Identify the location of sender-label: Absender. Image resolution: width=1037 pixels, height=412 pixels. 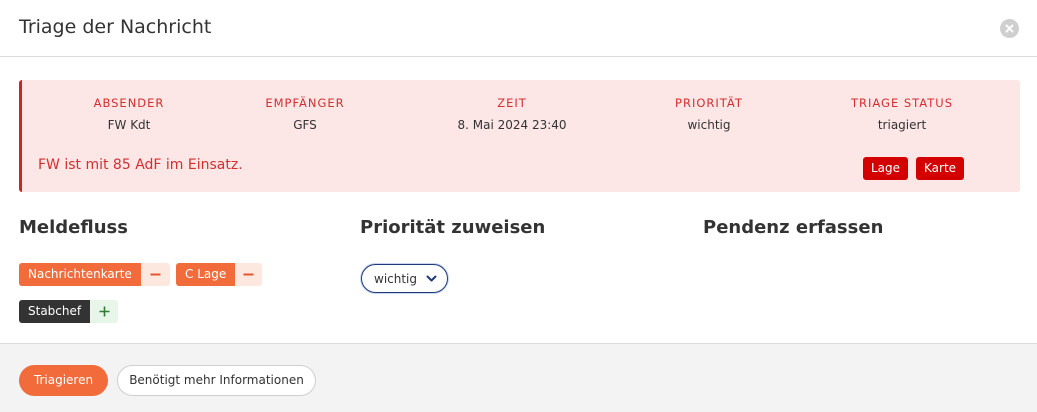
(129, 103).